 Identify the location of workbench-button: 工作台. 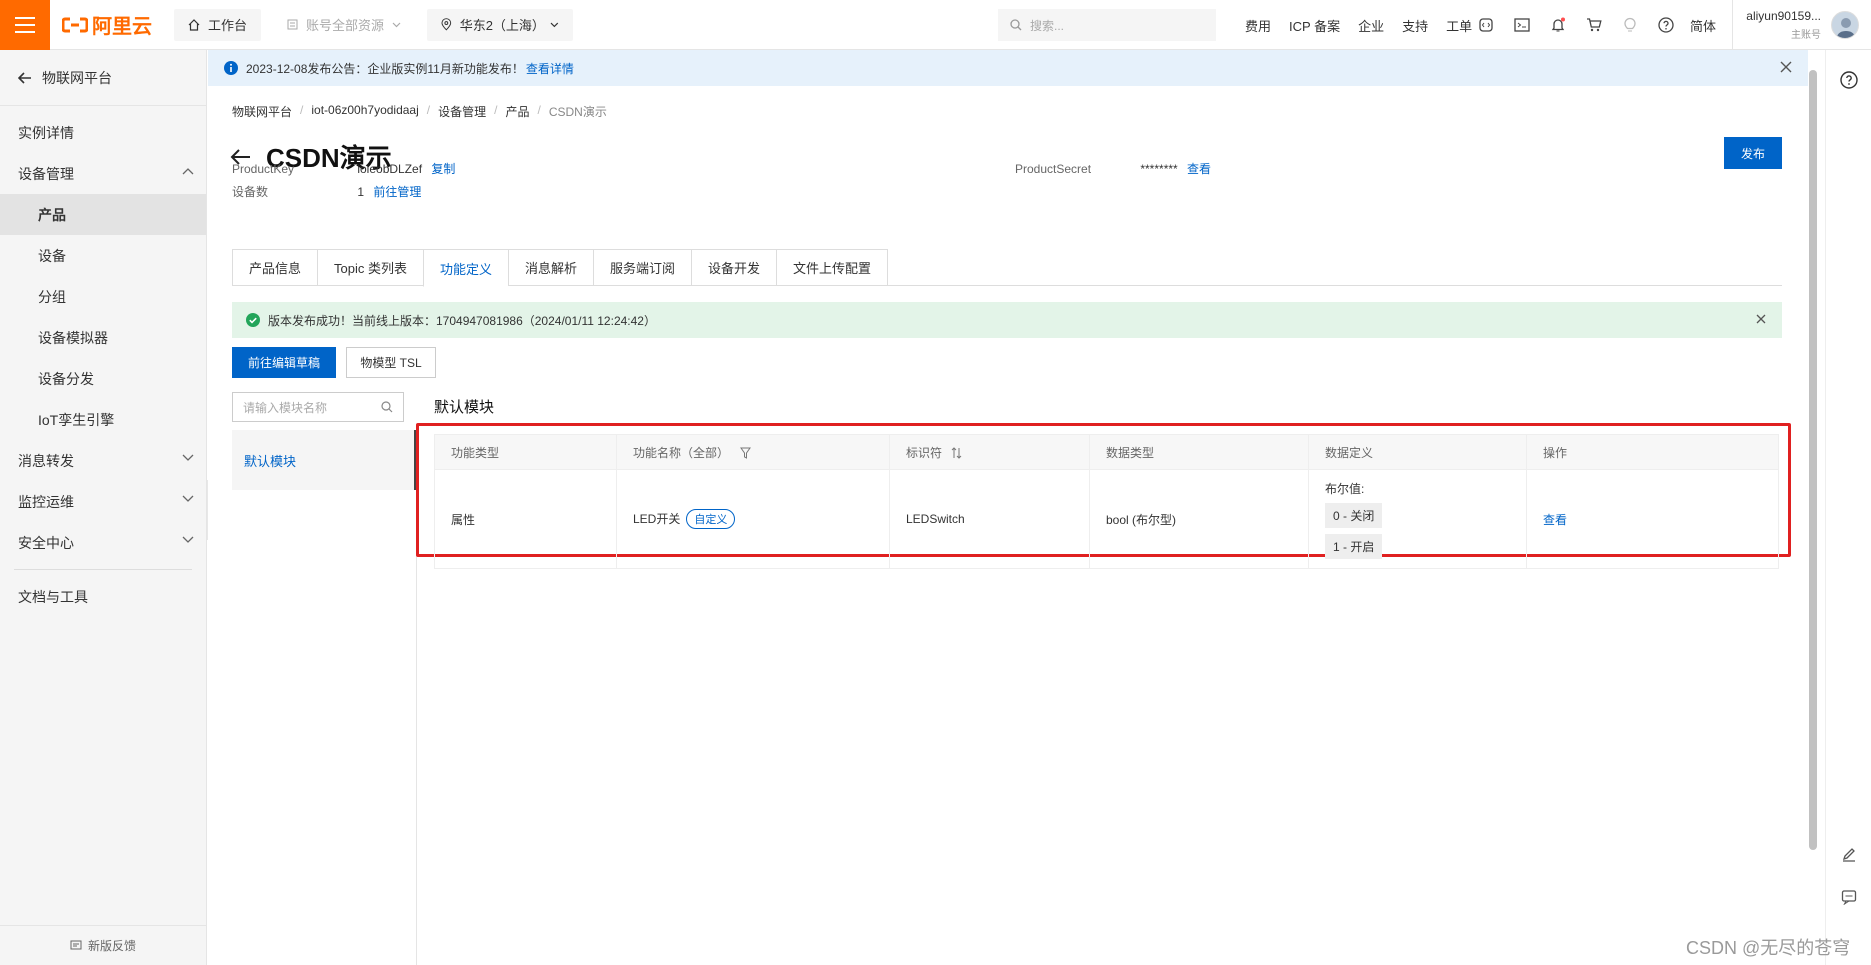
(218, 24).